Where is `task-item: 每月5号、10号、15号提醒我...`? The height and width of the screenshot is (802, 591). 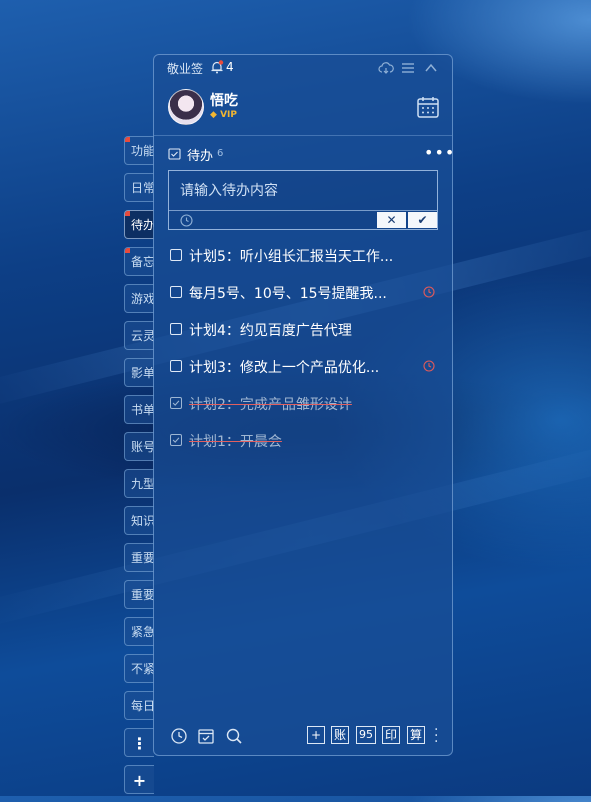
task-item: 每月5号、10号、15号提醒我... is located at coordinates (305, 293).